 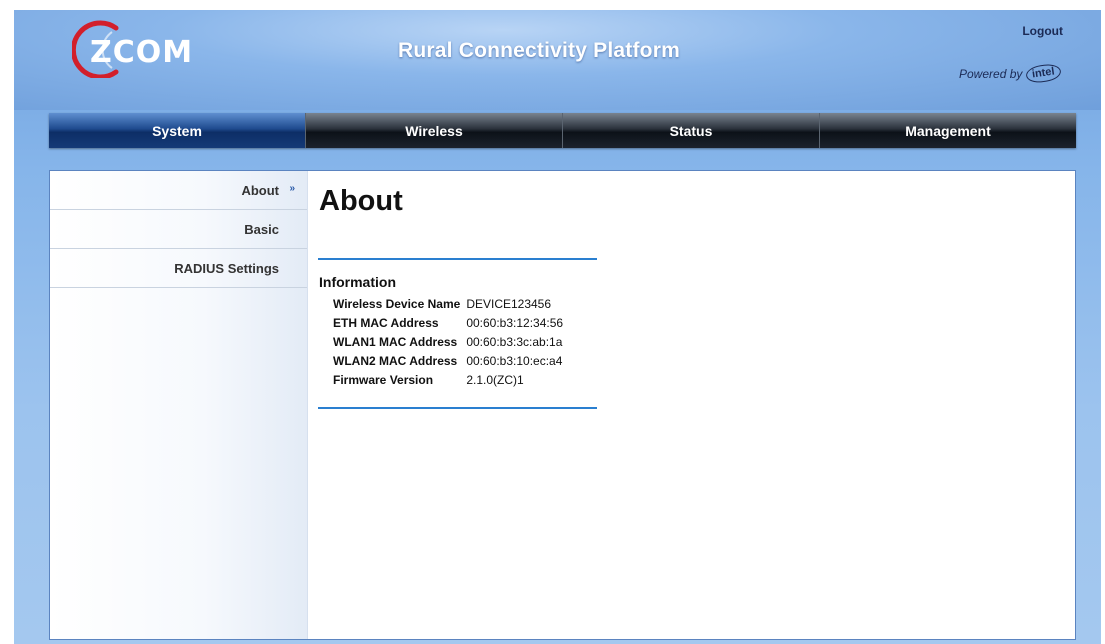 What do you see at coordinates (539, 50) in the screenshot?
I see `app-title: Rural Connectivity Platform` at bounding box center [539, 50].